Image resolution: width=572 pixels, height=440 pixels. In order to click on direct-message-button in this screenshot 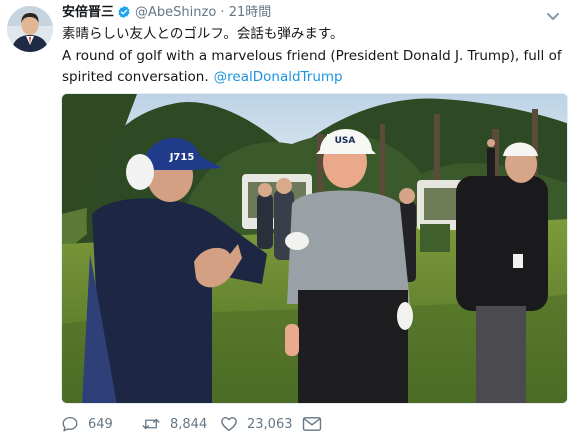, I will do `click(316, 424)`.